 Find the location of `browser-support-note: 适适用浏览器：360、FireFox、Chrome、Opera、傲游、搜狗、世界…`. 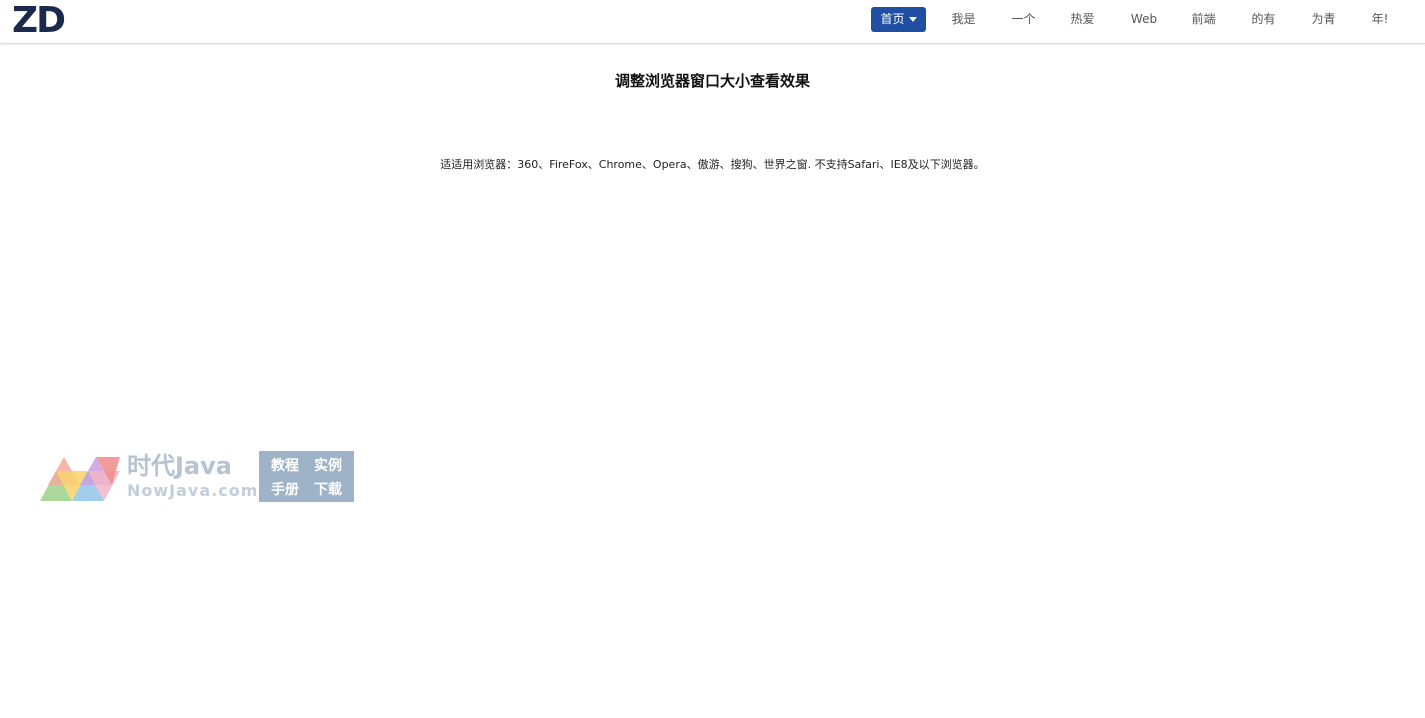

browser-support-note: 适适用浏览器：360、FireFox、Chrome、Opera、傲游、搜狗、世界… is located at coordinates (712, 164).